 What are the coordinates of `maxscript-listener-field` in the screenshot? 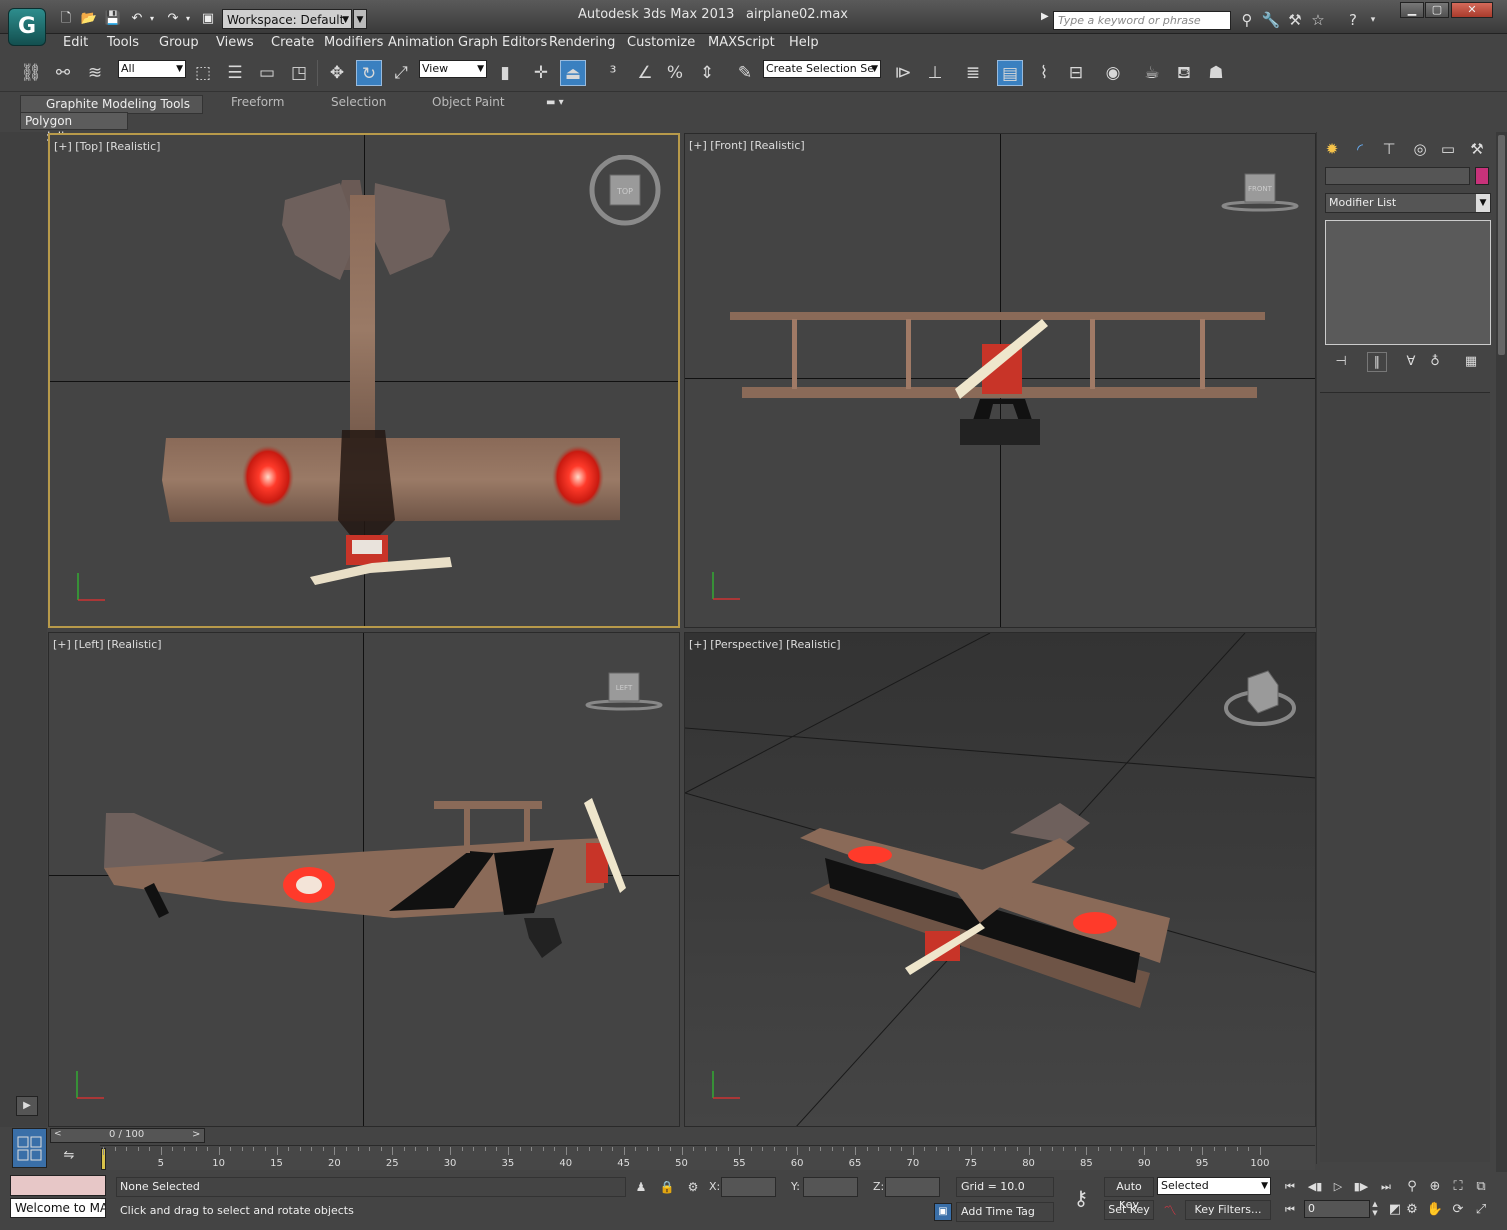 It's located at (58, 1185).